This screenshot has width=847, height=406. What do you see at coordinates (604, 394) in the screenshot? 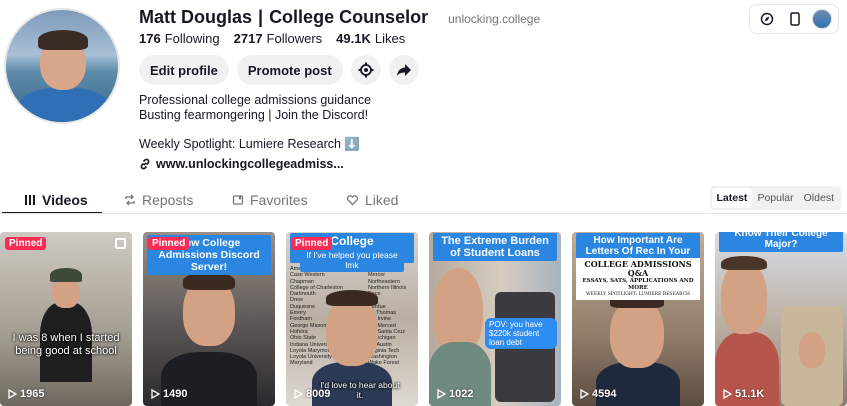
I see `view-count-value: 4594` at bounding box center [604, 394].